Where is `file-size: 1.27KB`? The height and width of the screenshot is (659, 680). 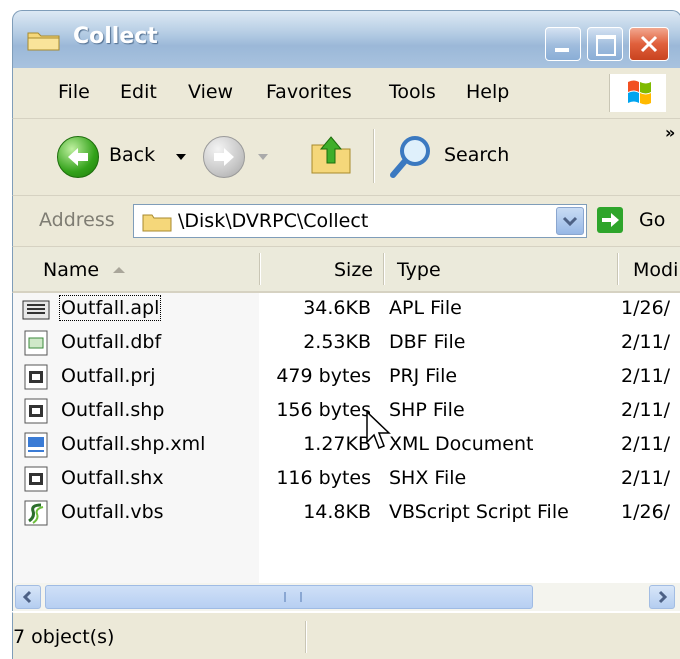
file-size: 1.27KB is located at coordinates (337, 444).